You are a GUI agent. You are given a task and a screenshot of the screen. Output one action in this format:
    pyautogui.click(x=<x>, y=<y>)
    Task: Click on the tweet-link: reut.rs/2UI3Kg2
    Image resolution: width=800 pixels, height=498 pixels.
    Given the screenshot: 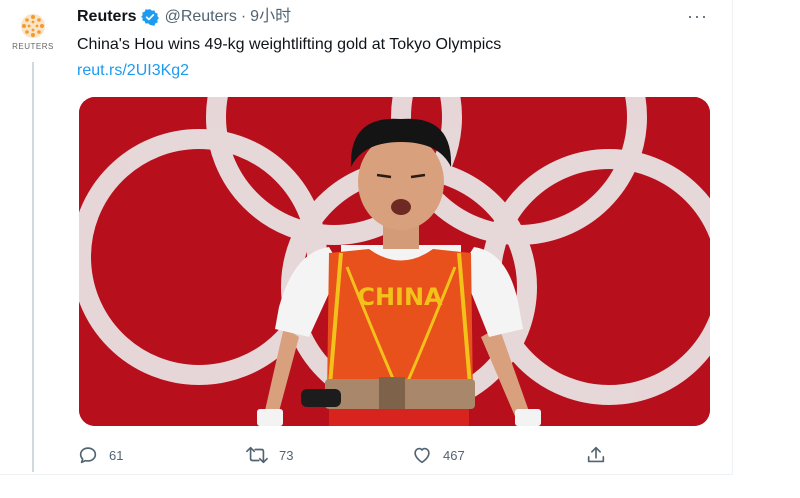 What is the action you would take?
    pyautogui.click(x=133, y=71)
    